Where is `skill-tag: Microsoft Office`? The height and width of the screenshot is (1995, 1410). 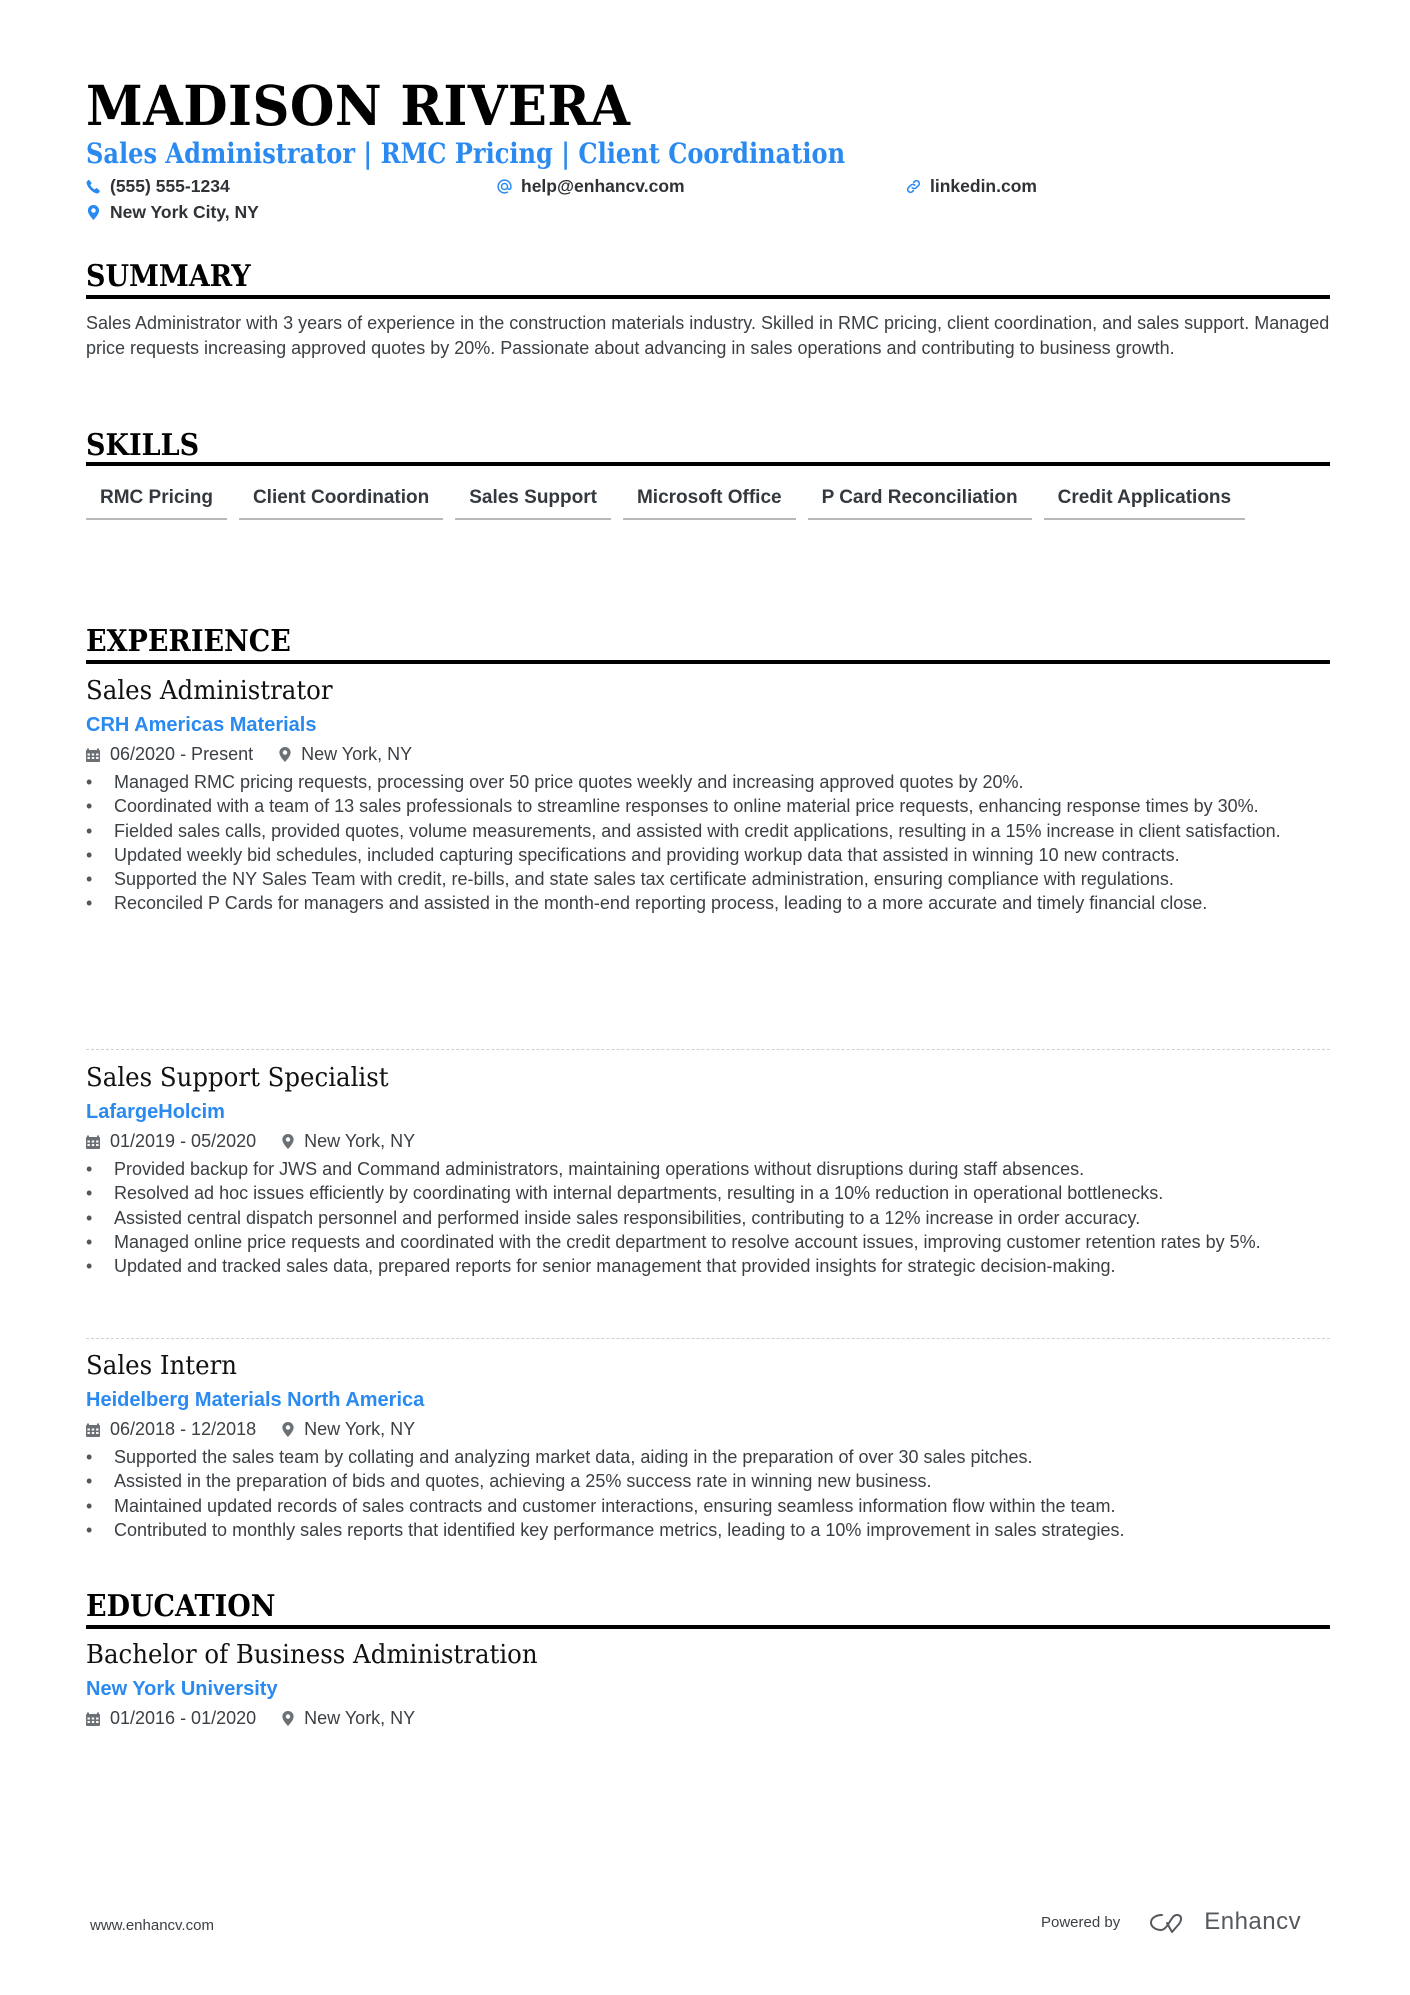
skill-tag: Microsoft Office is located at coordinates (709, 500).